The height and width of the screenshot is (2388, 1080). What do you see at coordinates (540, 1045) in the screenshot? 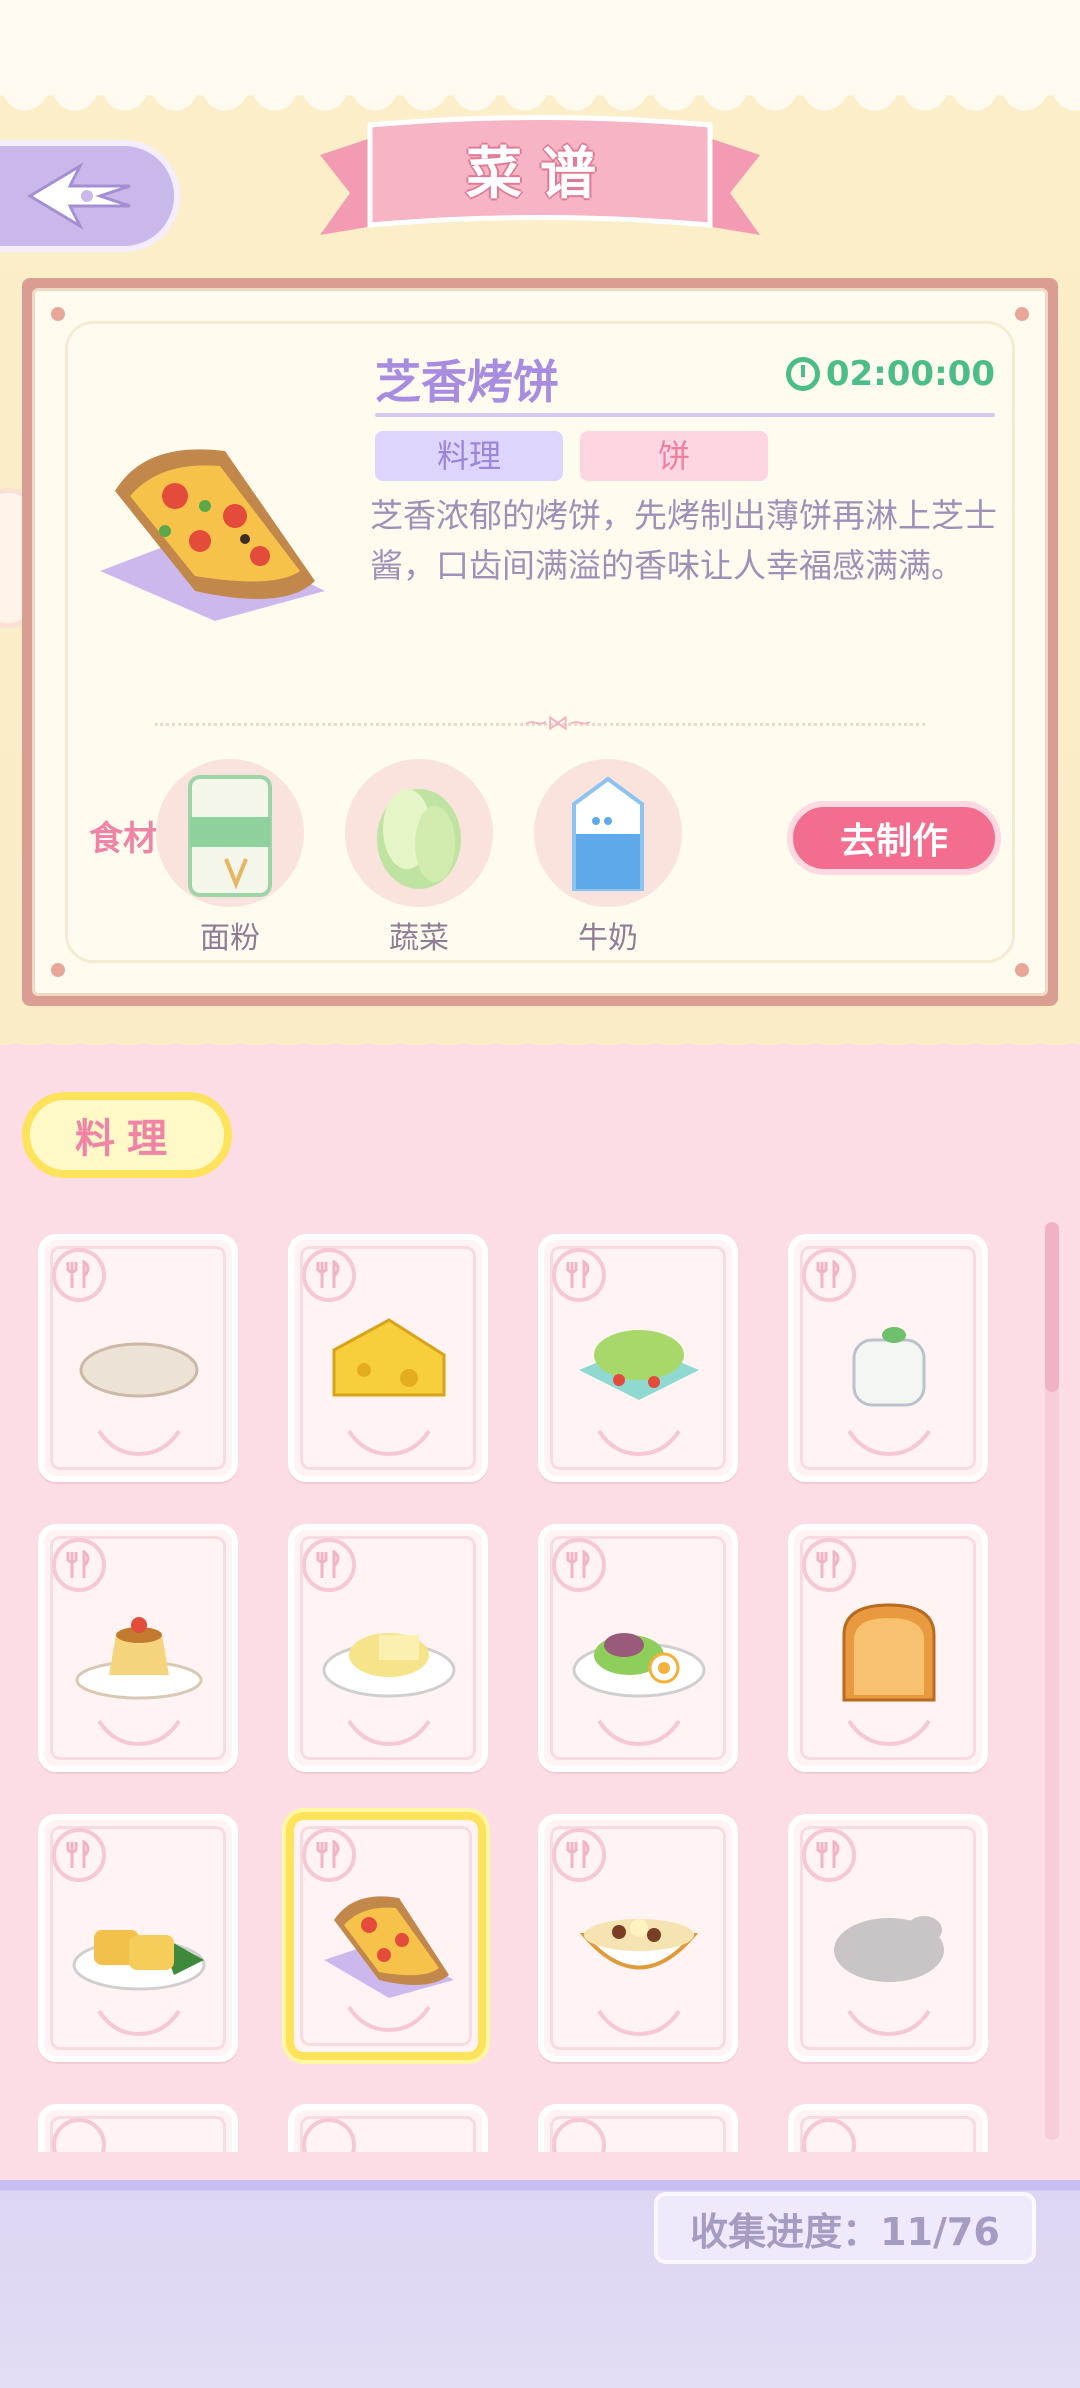
I see `scallop-border-pink` at bounding box center [540, 1045].